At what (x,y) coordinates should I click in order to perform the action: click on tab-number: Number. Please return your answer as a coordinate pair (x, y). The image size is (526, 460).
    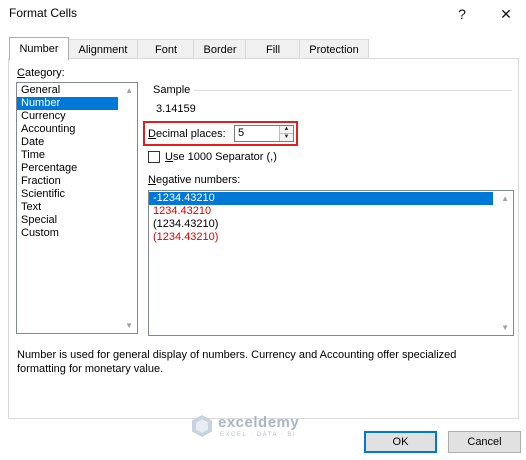
    Looking at the image, I should click on (39, 48).